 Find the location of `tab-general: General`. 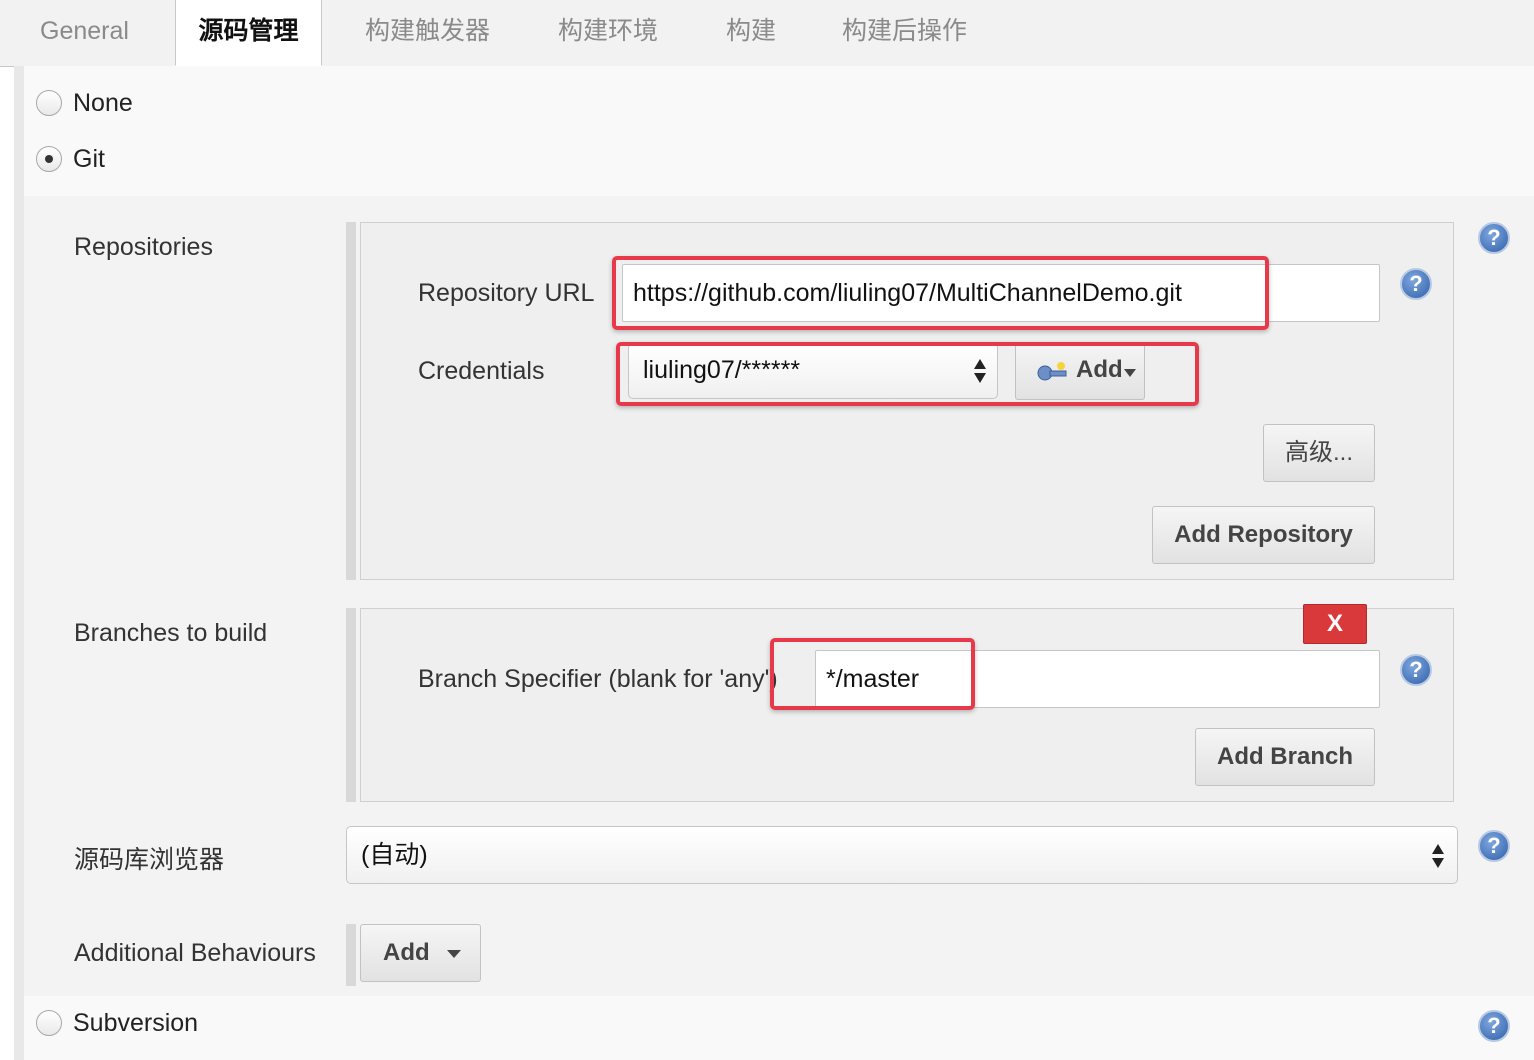

tab-general: General is located at coordinates (84, 33).